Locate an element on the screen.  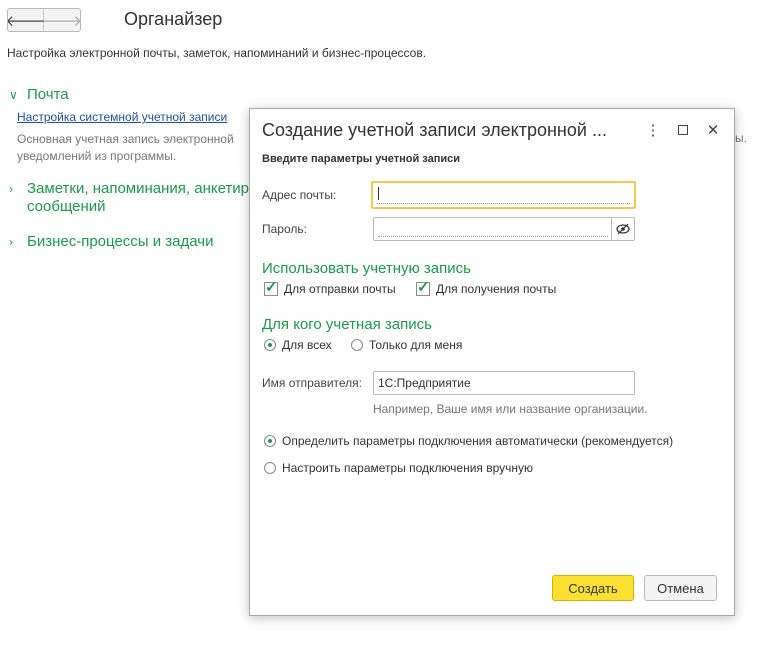
more-menu-icon: ⋮ is located at coordinates (653, 130).